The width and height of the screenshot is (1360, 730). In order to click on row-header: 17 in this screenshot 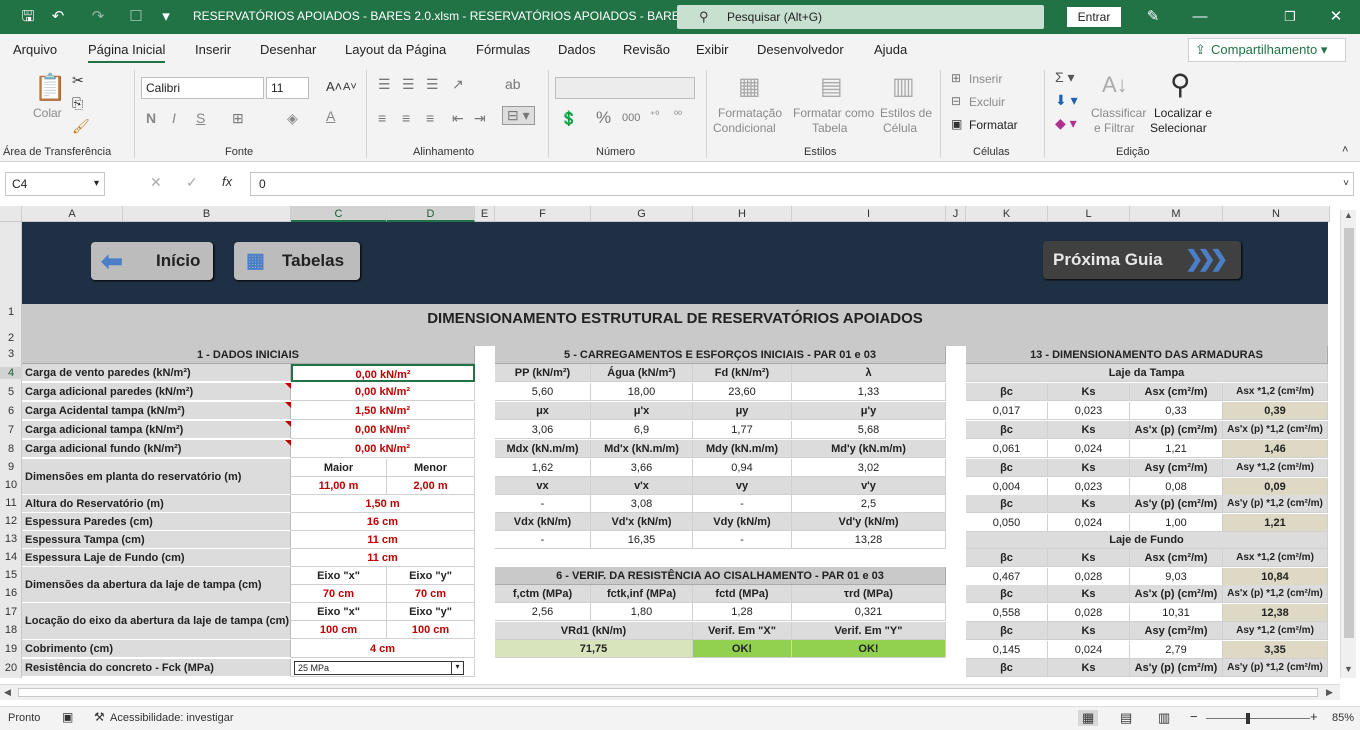, I will do `click(11, 612)`.